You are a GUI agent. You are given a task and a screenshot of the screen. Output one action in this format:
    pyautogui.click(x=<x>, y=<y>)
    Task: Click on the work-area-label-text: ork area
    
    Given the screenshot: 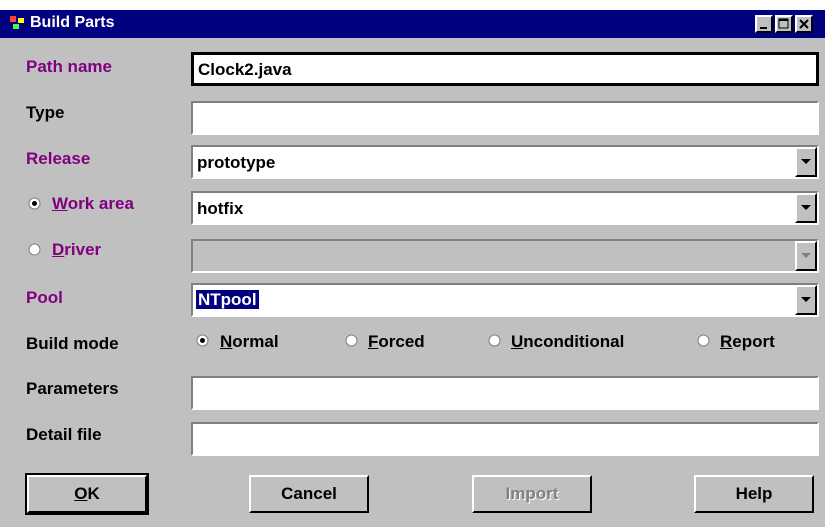 What is the action you would take?
    pyautogui.click(x=100, y=203)
    